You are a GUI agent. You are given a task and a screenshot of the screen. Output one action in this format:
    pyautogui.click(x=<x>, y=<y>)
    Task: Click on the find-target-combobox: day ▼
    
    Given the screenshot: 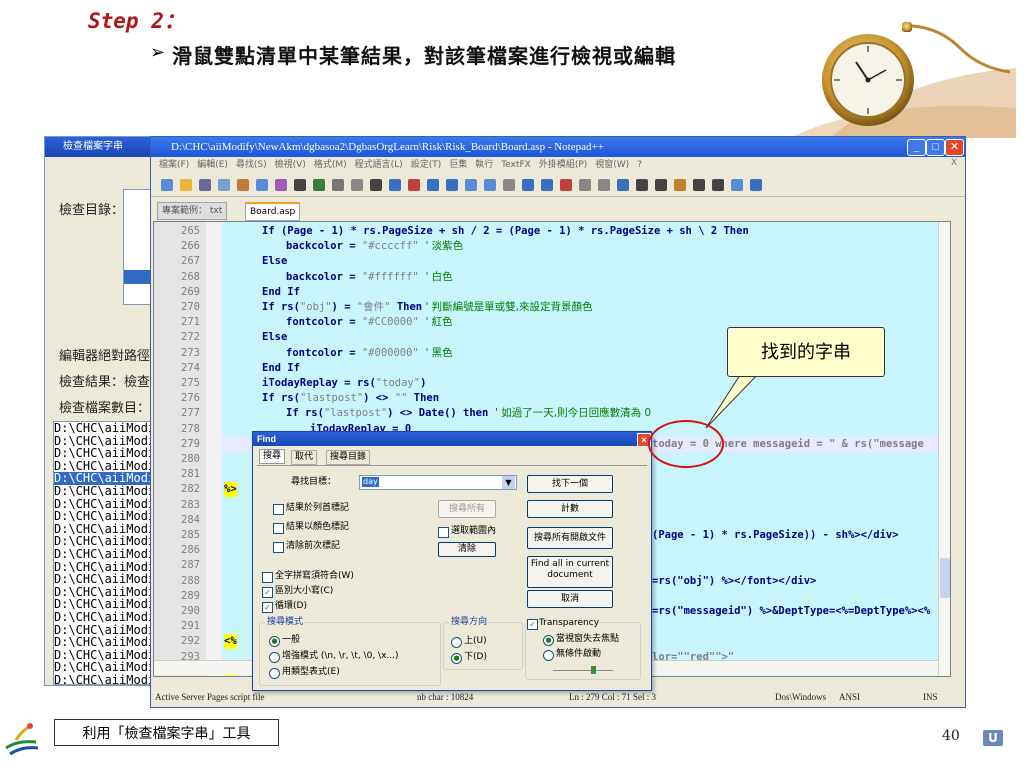 What is the action you would take?
    pyautogui.click(x=438, y=482)
    